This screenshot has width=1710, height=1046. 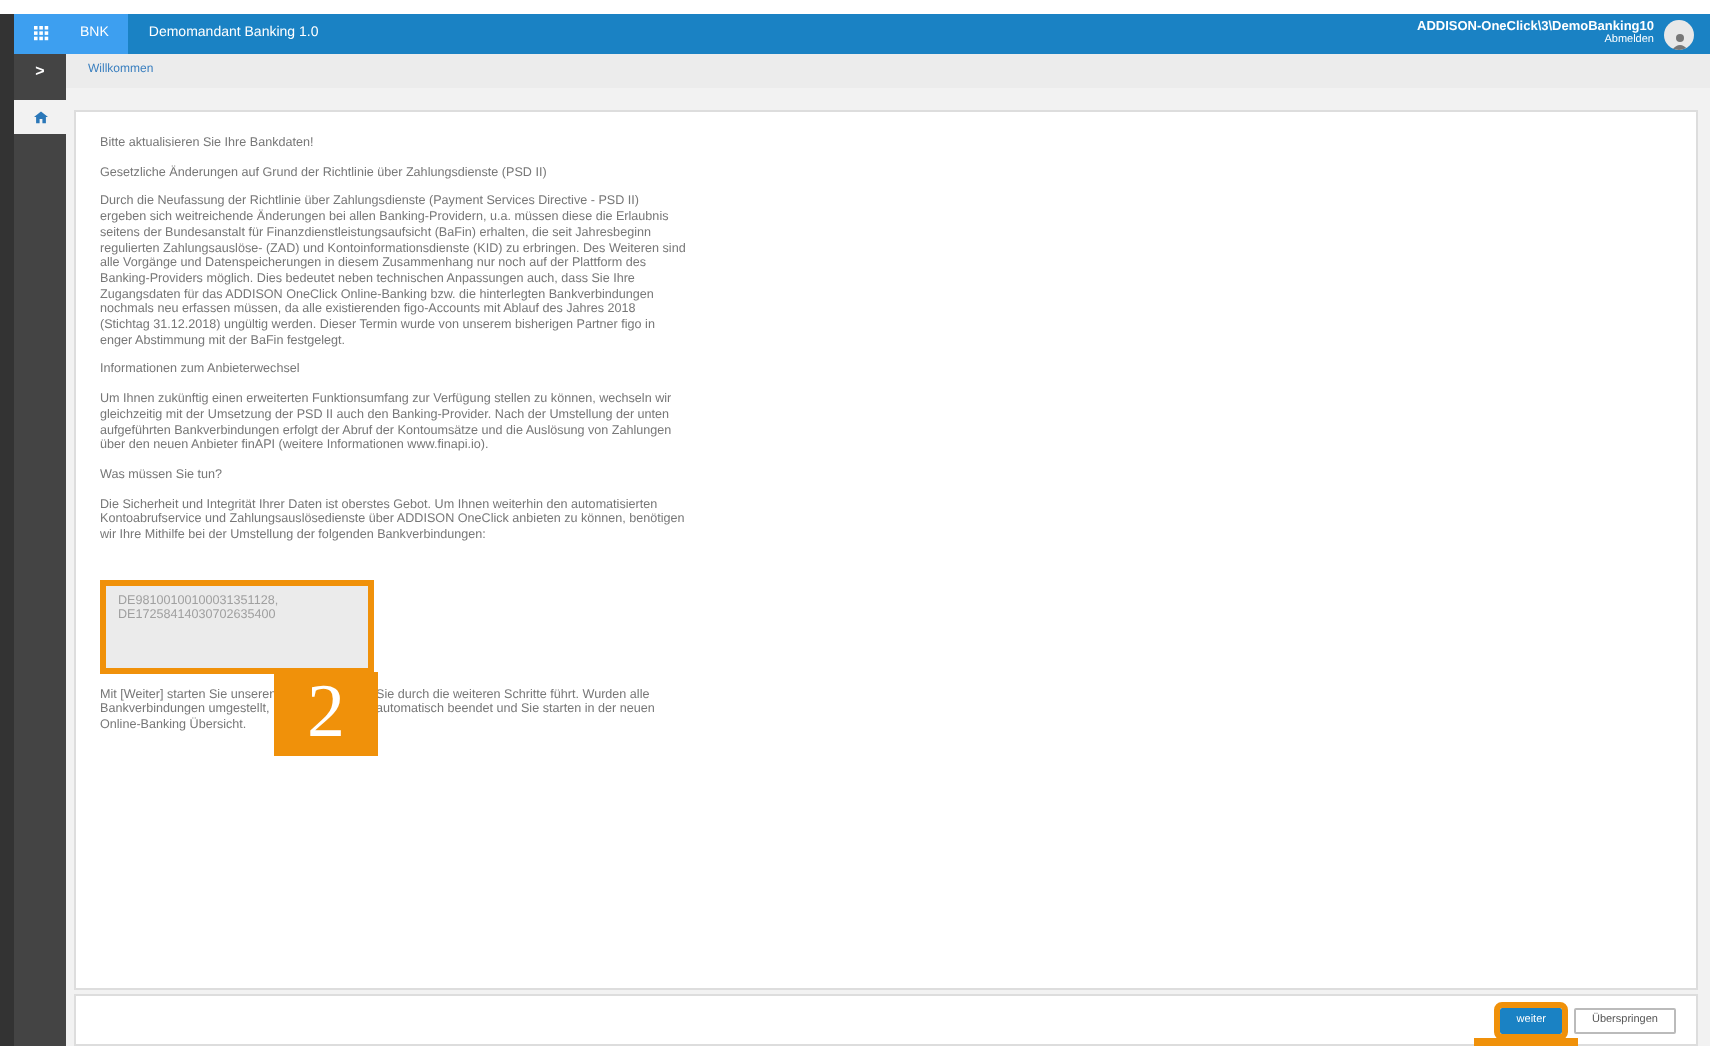 What do you see at coordinates (1679, 34) in the screenshot?
I see `avatar-icon` at bounding box center [1679, 34].